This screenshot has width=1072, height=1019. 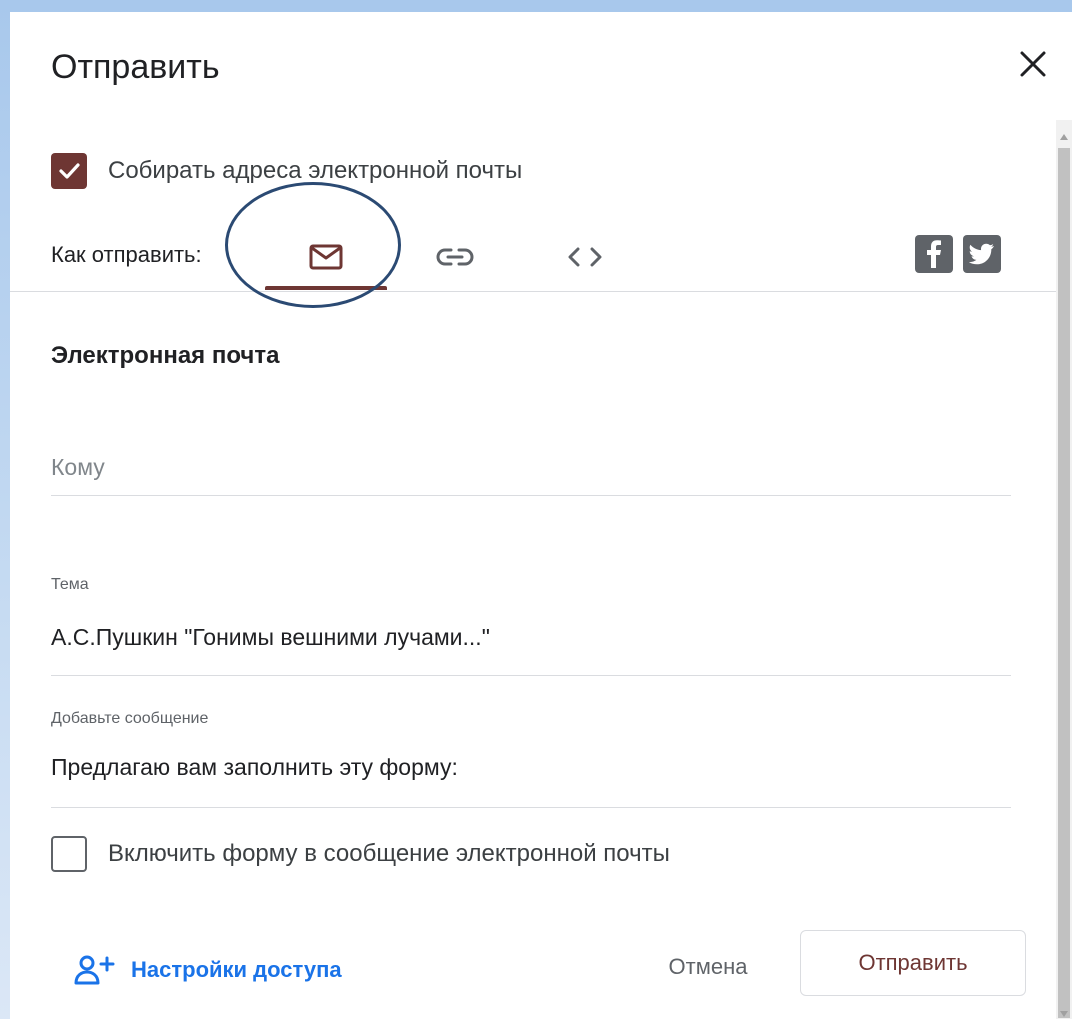 I want to click on subject-field-label: Тема, so click(x=70, y=584).